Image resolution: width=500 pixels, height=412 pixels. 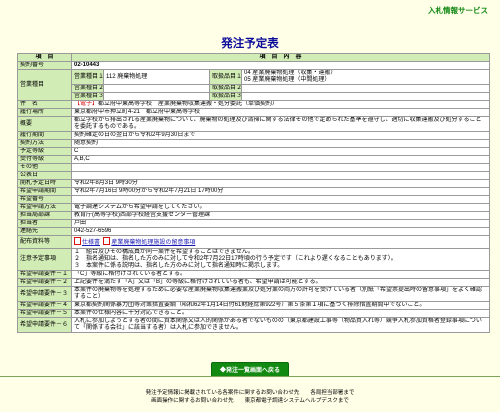 What do you see at coordinates (44, 282) in the screenshot?
I see `label-req2: 希望申請要件－２` at bounding box center [44, 282].